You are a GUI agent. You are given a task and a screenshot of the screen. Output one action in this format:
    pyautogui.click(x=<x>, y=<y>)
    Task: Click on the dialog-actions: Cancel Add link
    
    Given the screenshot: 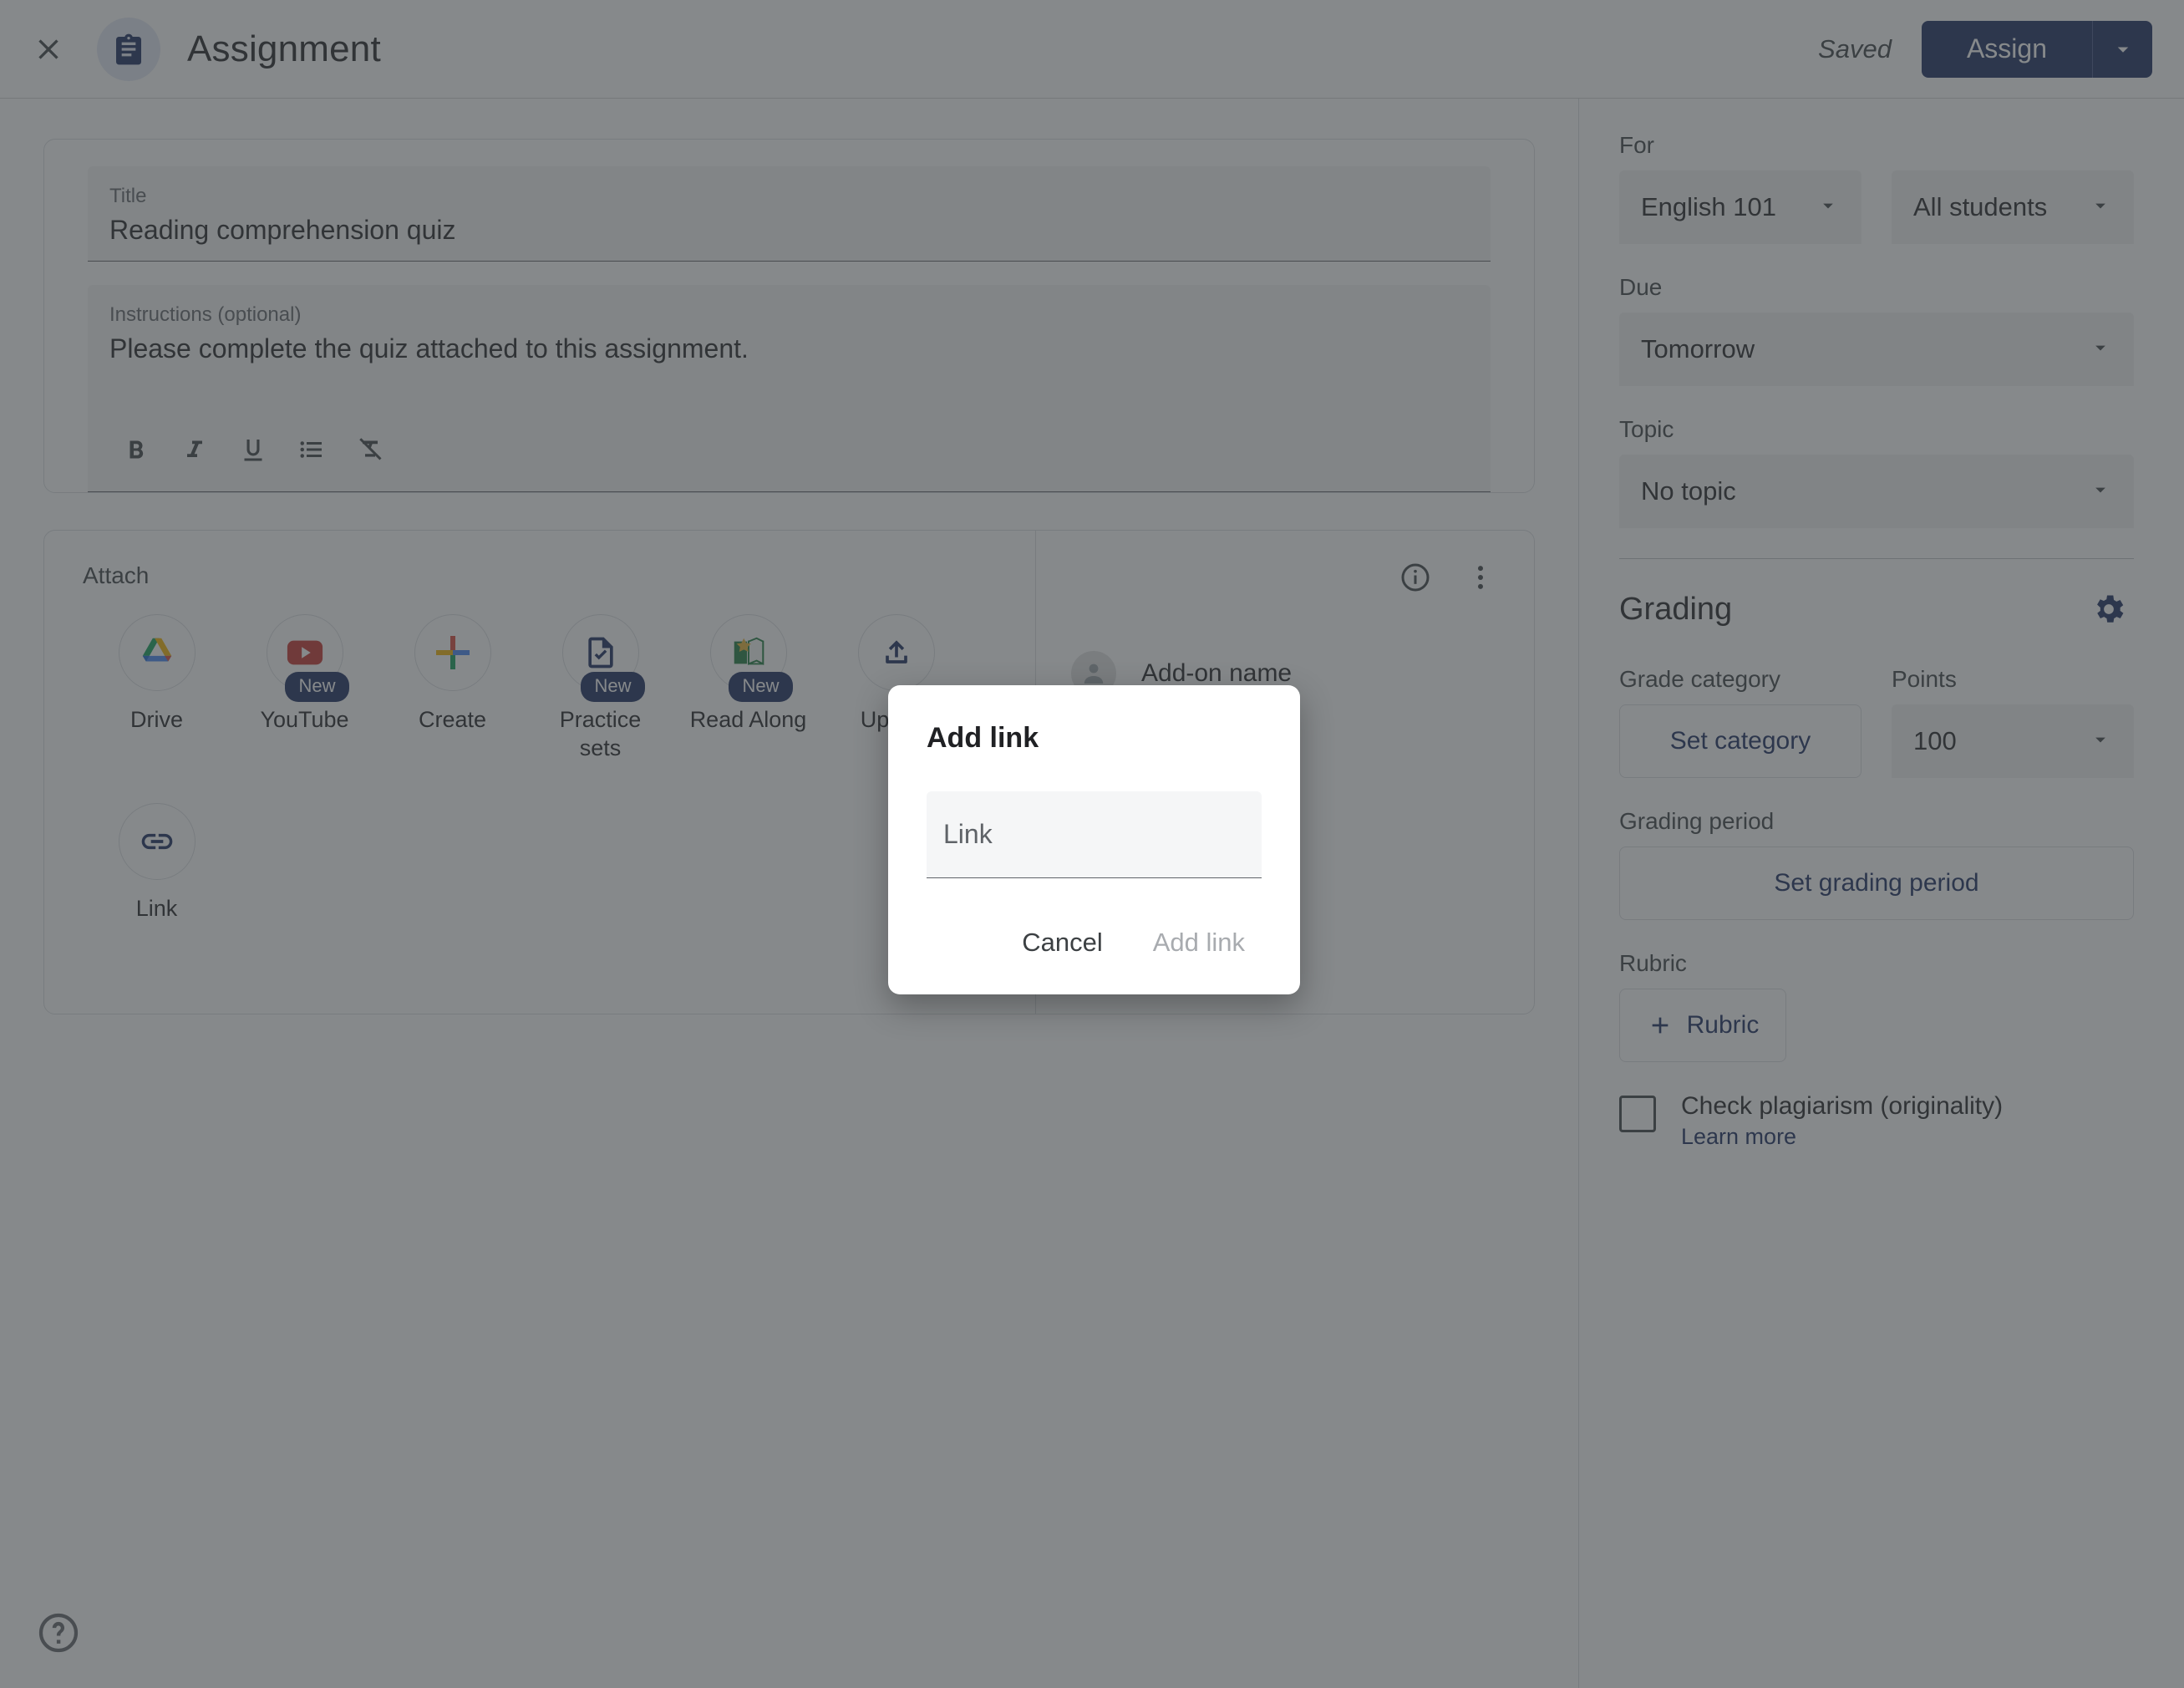 What is the action you would take?
    pyautogui.click(x=1094, y=942)
    